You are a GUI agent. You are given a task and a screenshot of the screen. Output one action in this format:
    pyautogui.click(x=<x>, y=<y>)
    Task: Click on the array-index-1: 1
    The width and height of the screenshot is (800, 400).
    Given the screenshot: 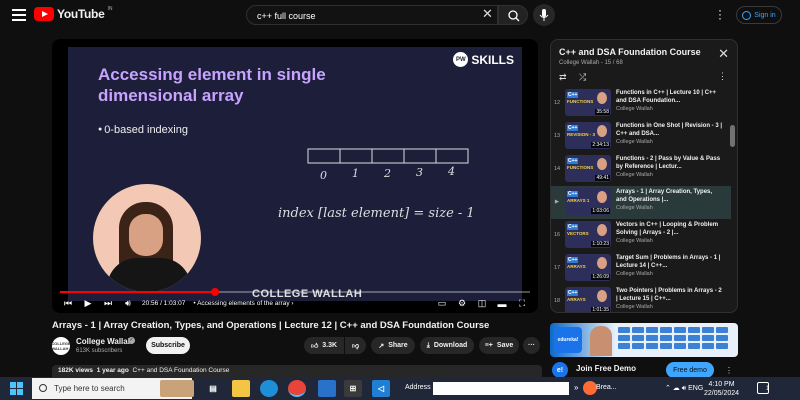 What is the action you would take?
    pyautogui.click(x=355, y=173)
    